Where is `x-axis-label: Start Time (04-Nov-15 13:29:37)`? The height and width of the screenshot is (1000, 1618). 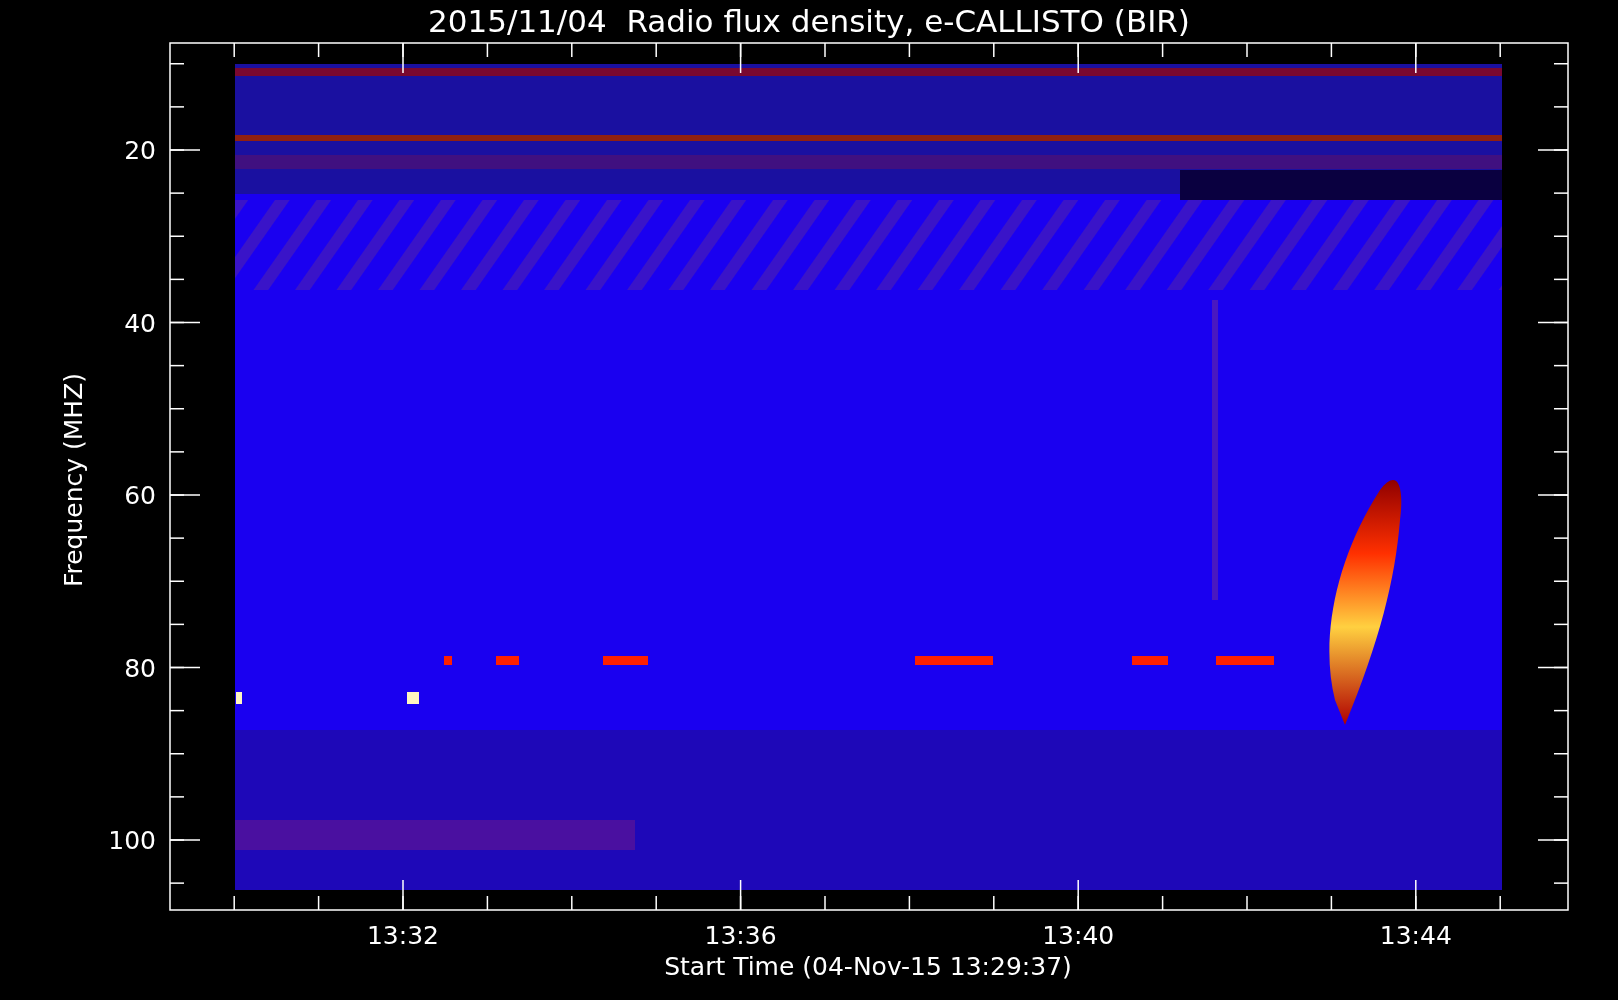
x-axis-label: Start Time (04-Nov-15 13:29:37) is located at coordinates (868, 966).